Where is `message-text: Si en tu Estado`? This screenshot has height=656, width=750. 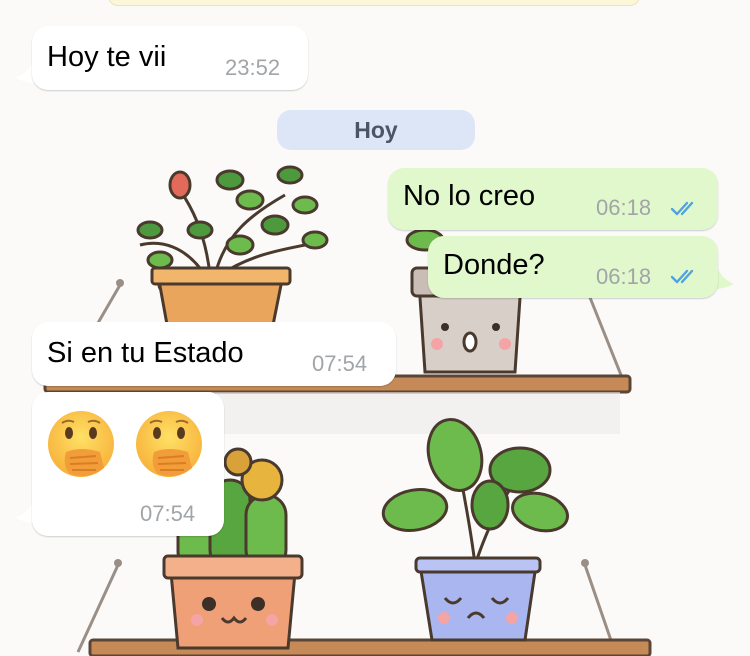 message-text: Si en tu Estado is located at coordinates (145, 353).